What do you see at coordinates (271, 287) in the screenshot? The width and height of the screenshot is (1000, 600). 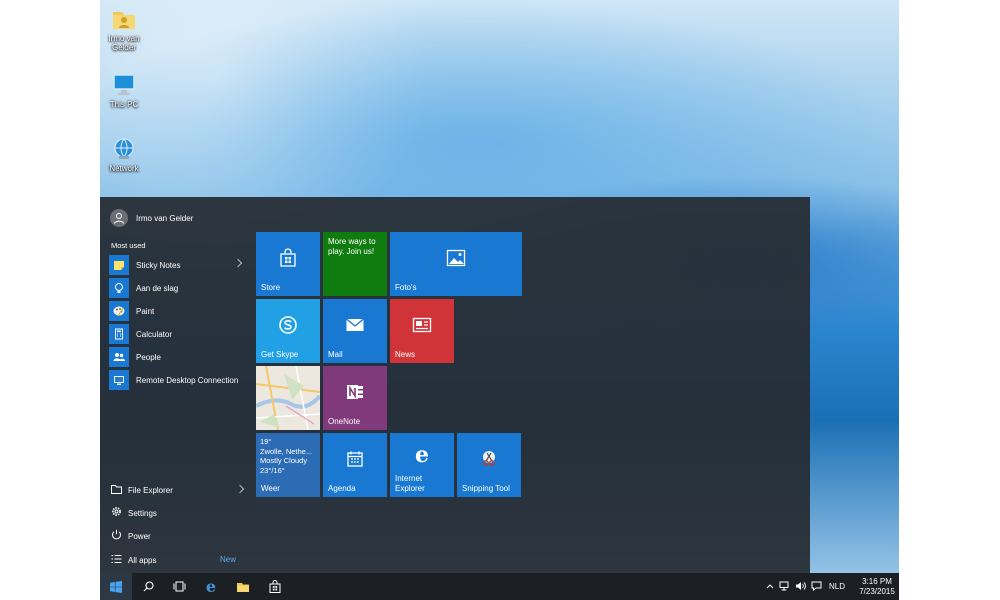 I see `tile-label: Store` at bounding box center [271, 287].